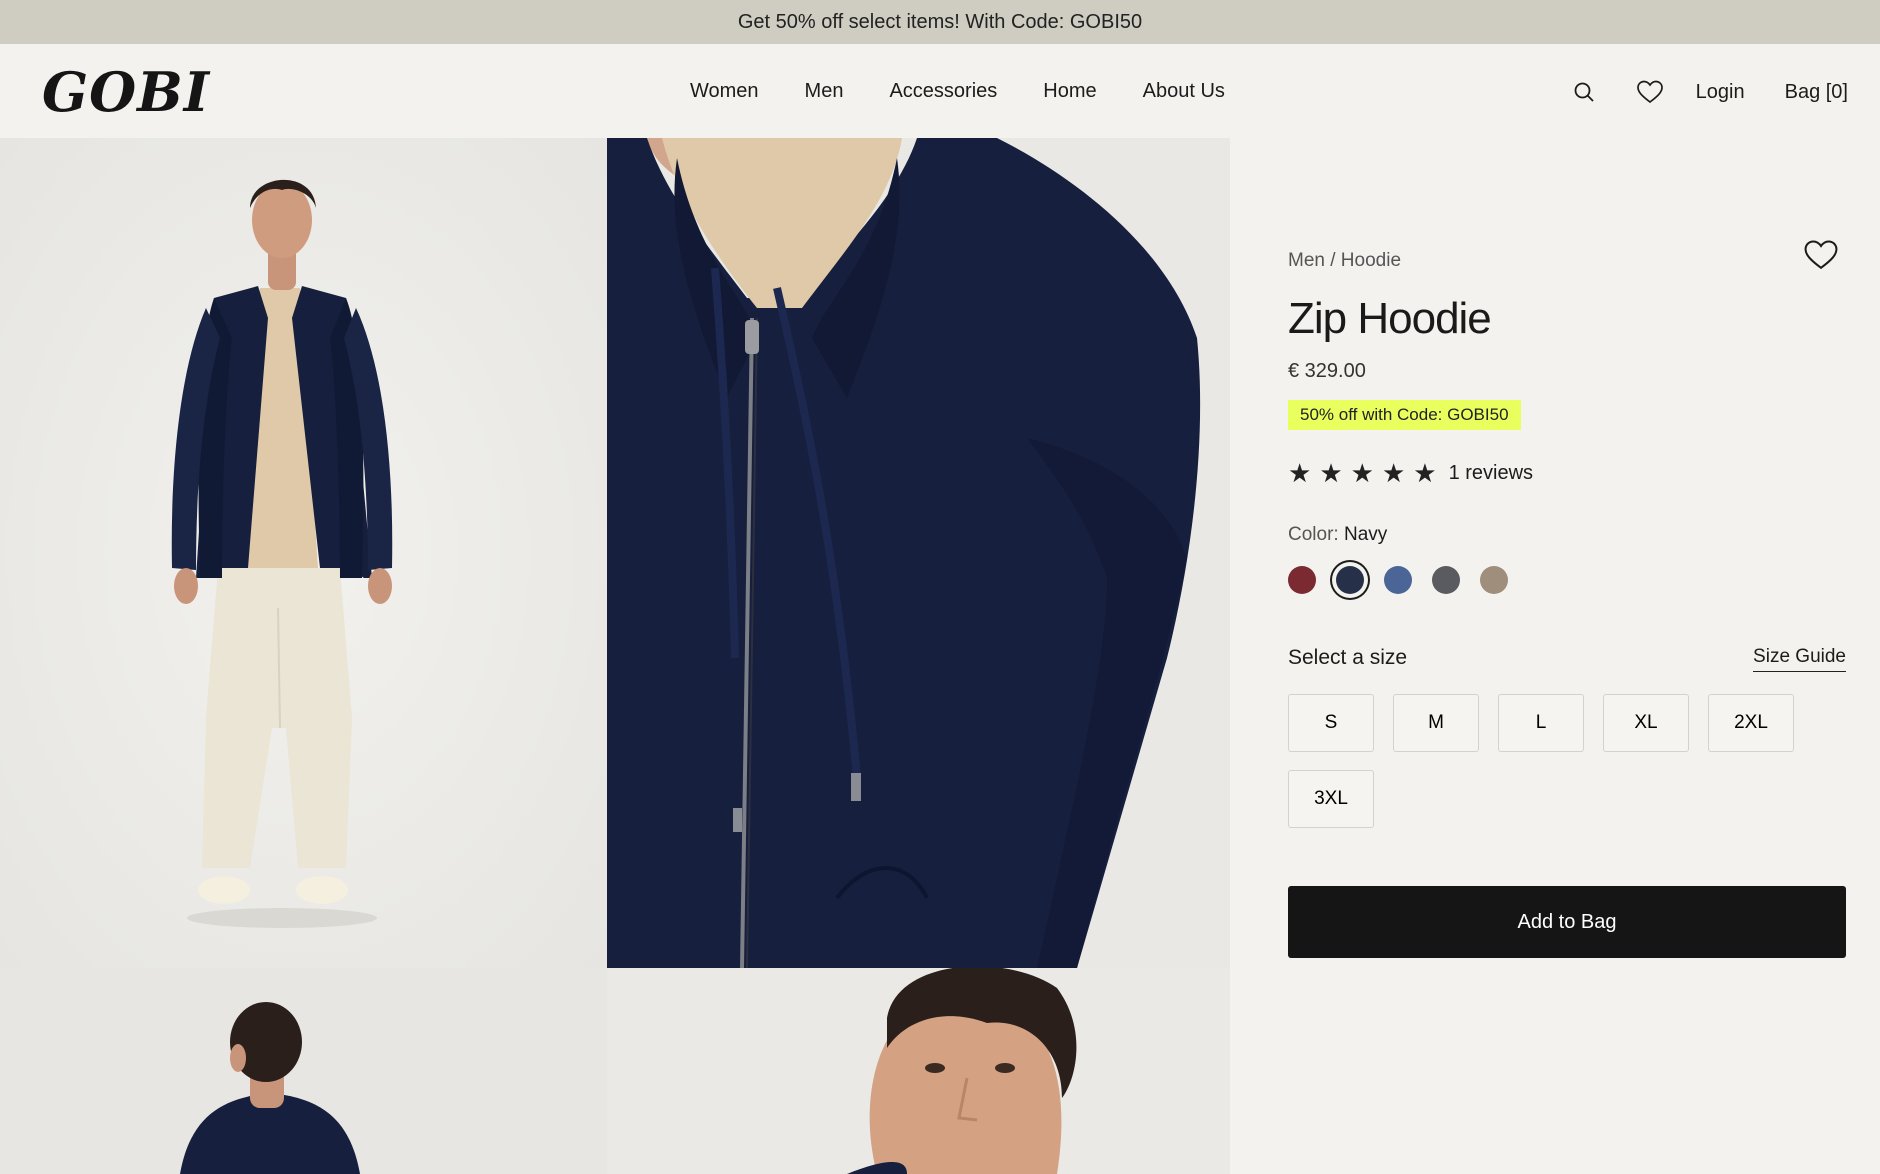 The width and height of the screenshot is (1880, 1174). What do you see at coordinates (1567, 659) in the screenshot?
I see `size-header: Select a size Size Guide` at bounding box center [1567, 659].